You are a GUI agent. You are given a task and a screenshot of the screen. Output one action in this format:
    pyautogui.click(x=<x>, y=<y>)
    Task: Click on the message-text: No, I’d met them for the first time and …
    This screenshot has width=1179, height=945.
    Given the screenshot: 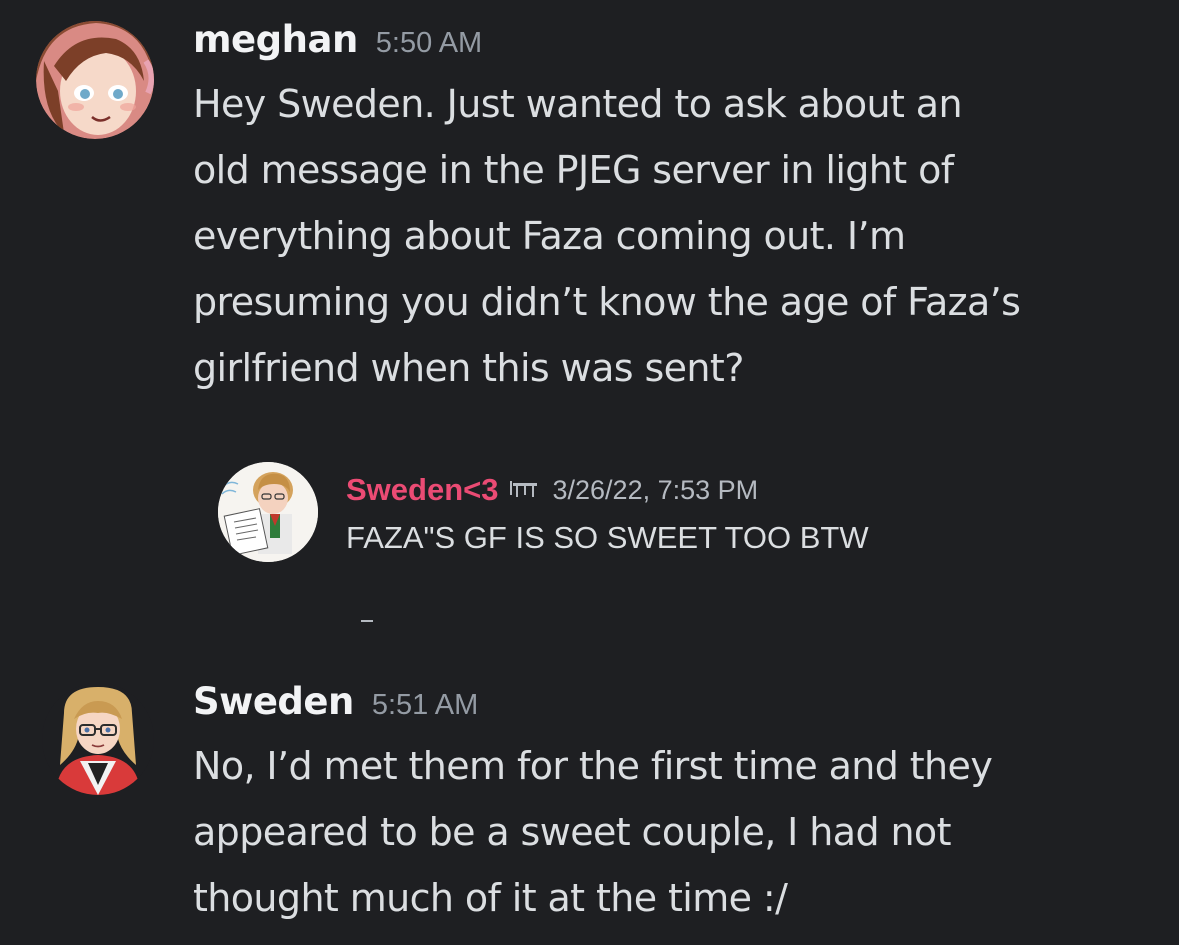 What is the action you would take?
    pyautogui.click(x=593, y=832)
    